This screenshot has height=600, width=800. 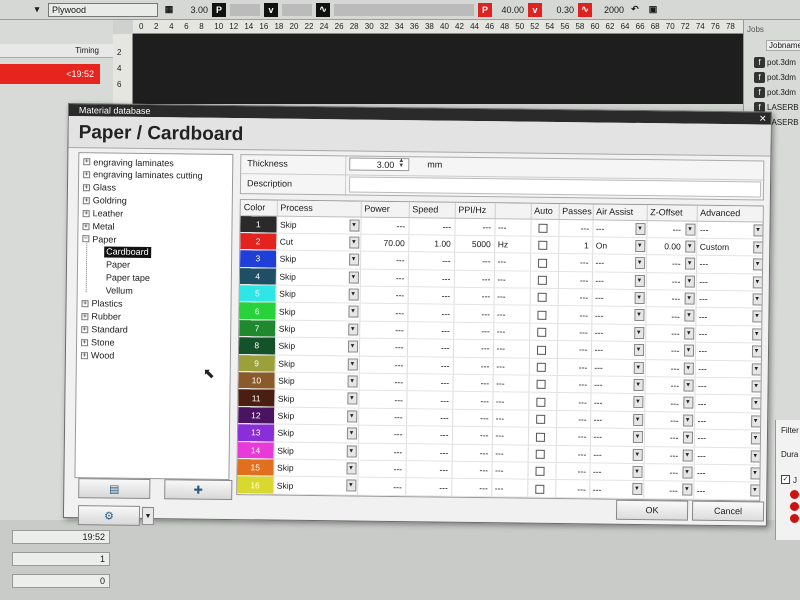 What do you see at coordinates (104, 330) in the screenshot?
I see `tree-node: + Standard` at bounding box center [104, 330].